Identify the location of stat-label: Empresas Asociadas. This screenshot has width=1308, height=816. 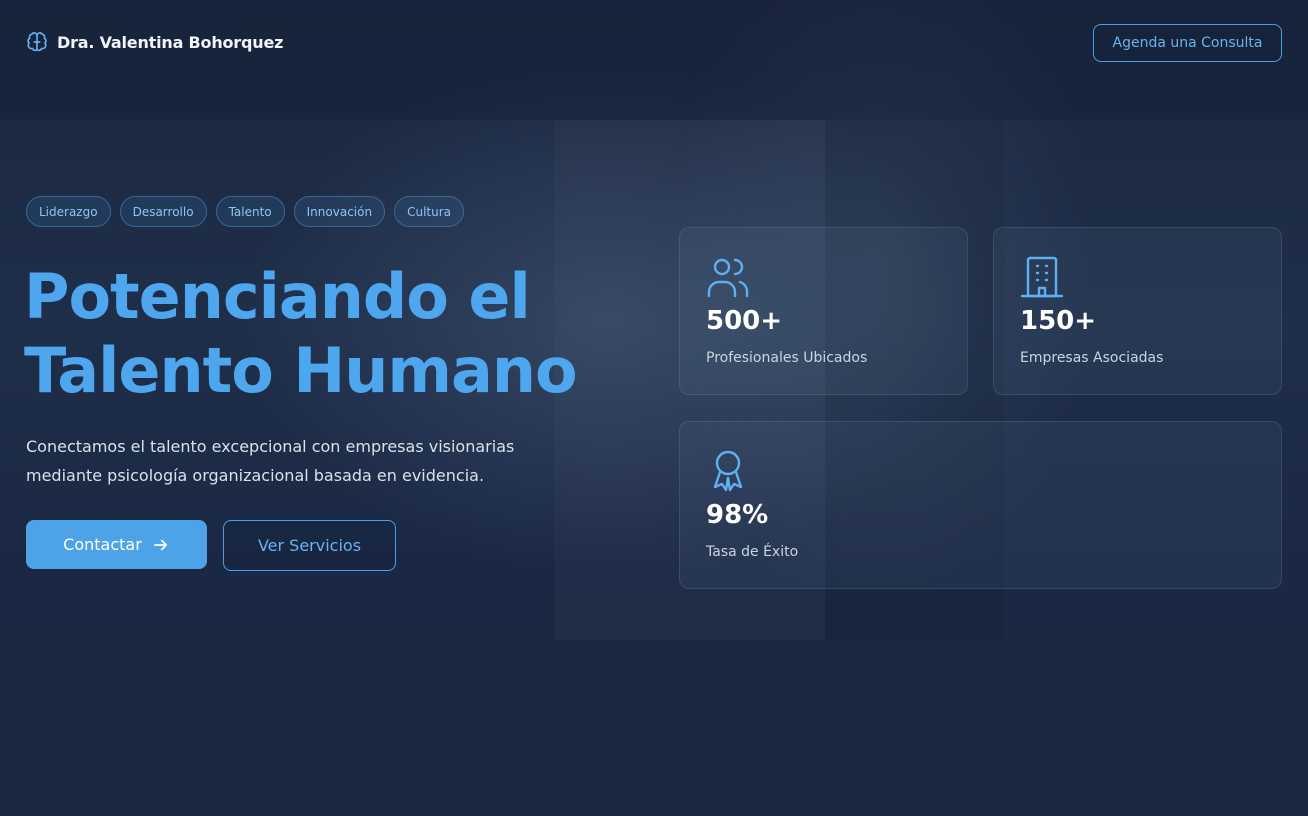
(1092, 358).